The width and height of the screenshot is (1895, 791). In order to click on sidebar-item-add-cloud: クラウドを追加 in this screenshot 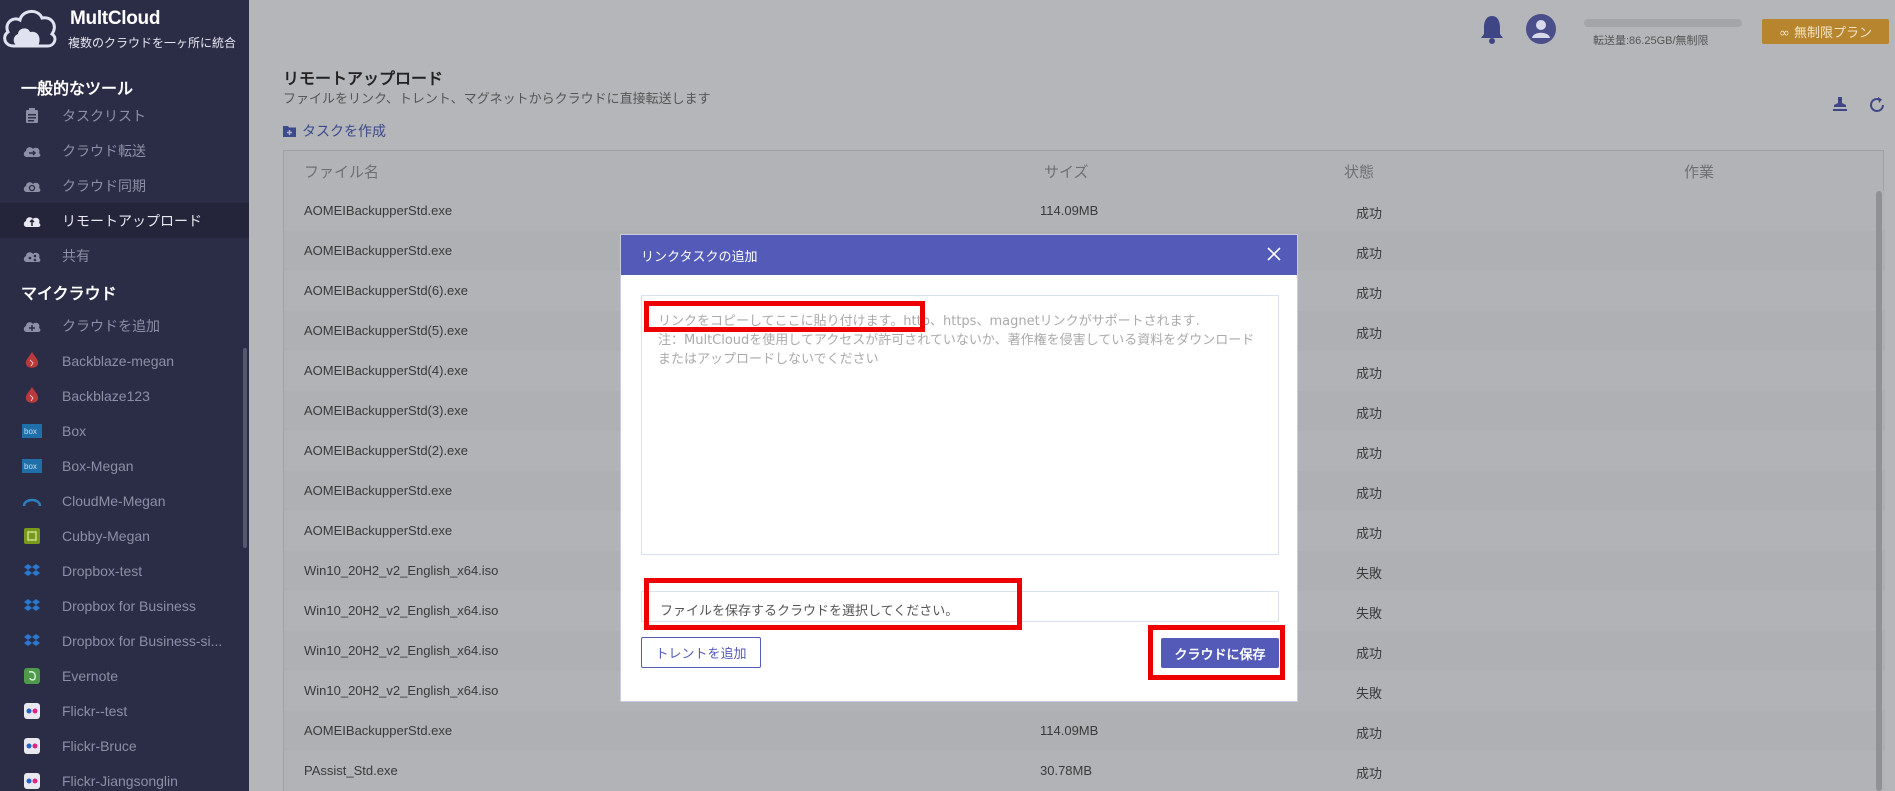, I will do `click(124, 325)`.